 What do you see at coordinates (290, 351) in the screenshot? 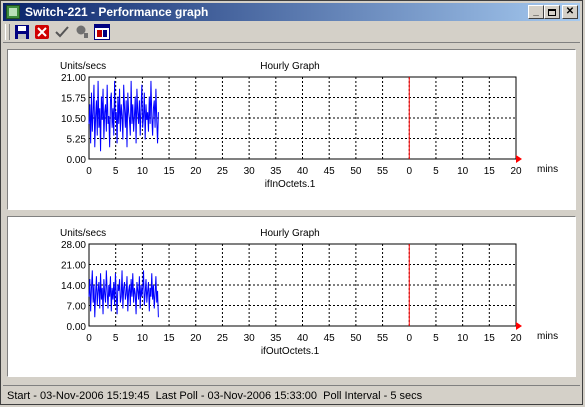
I see `x-axis-label: ifOutOctets.1` at bounding box center [290, 351].